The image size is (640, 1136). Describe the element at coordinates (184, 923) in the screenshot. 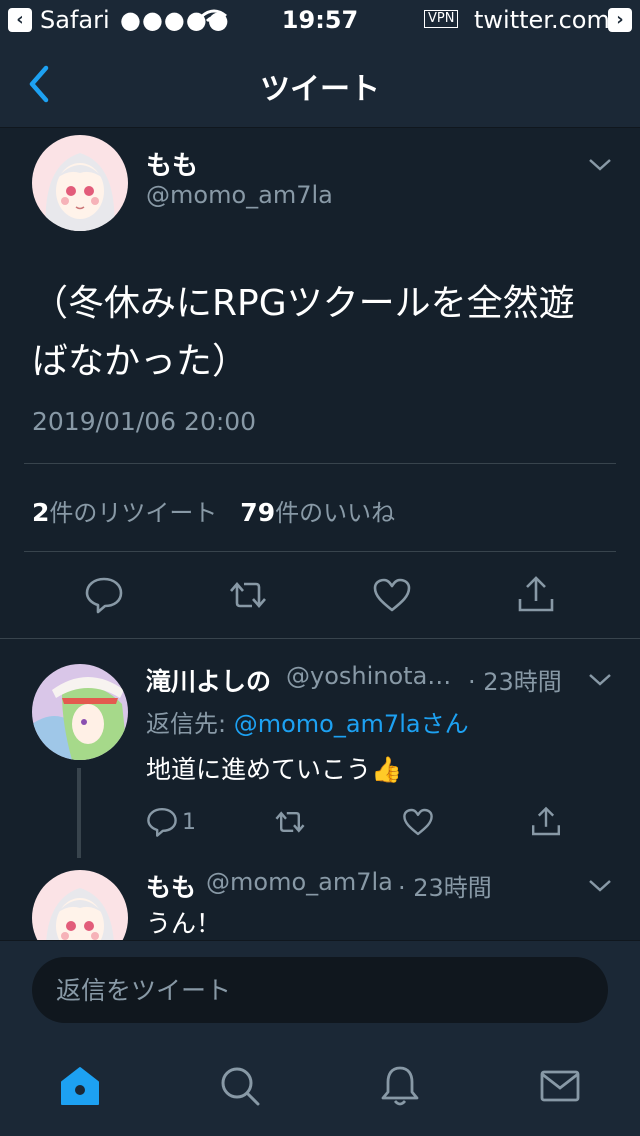

I see `reply-text: うん！` at that location.